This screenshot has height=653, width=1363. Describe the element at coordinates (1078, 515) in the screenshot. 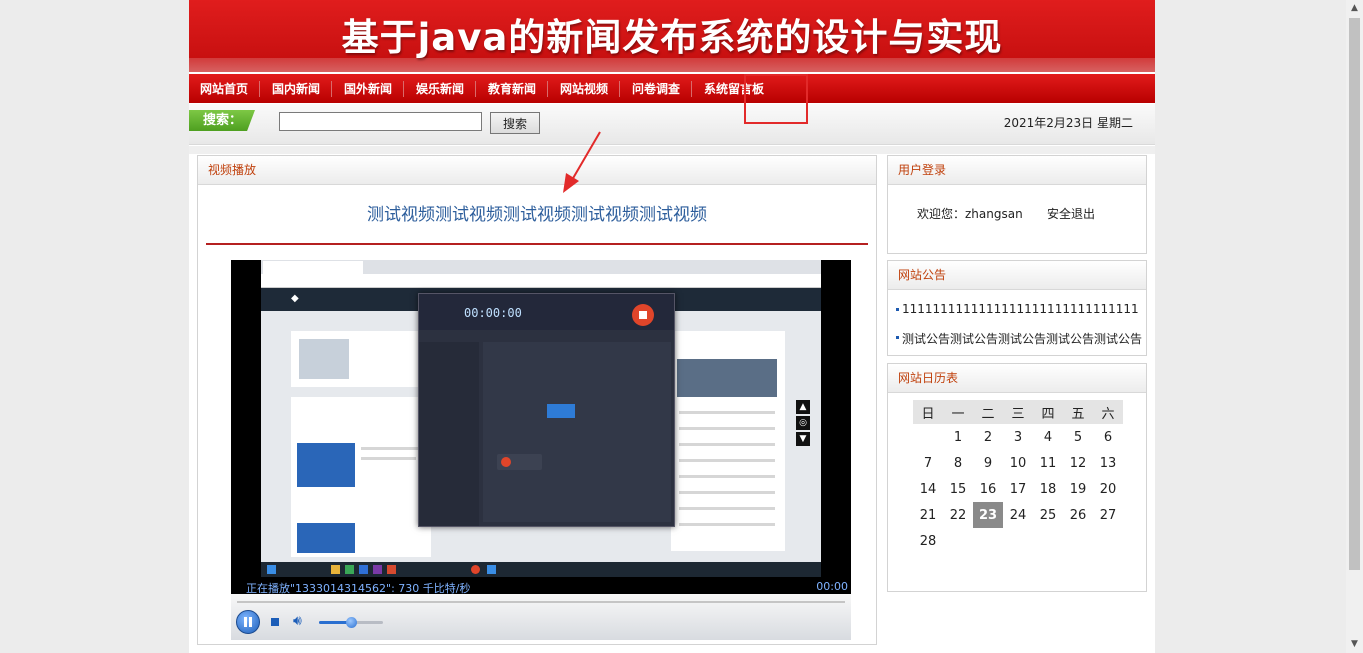

I see `calendar-day: 26` at that location.